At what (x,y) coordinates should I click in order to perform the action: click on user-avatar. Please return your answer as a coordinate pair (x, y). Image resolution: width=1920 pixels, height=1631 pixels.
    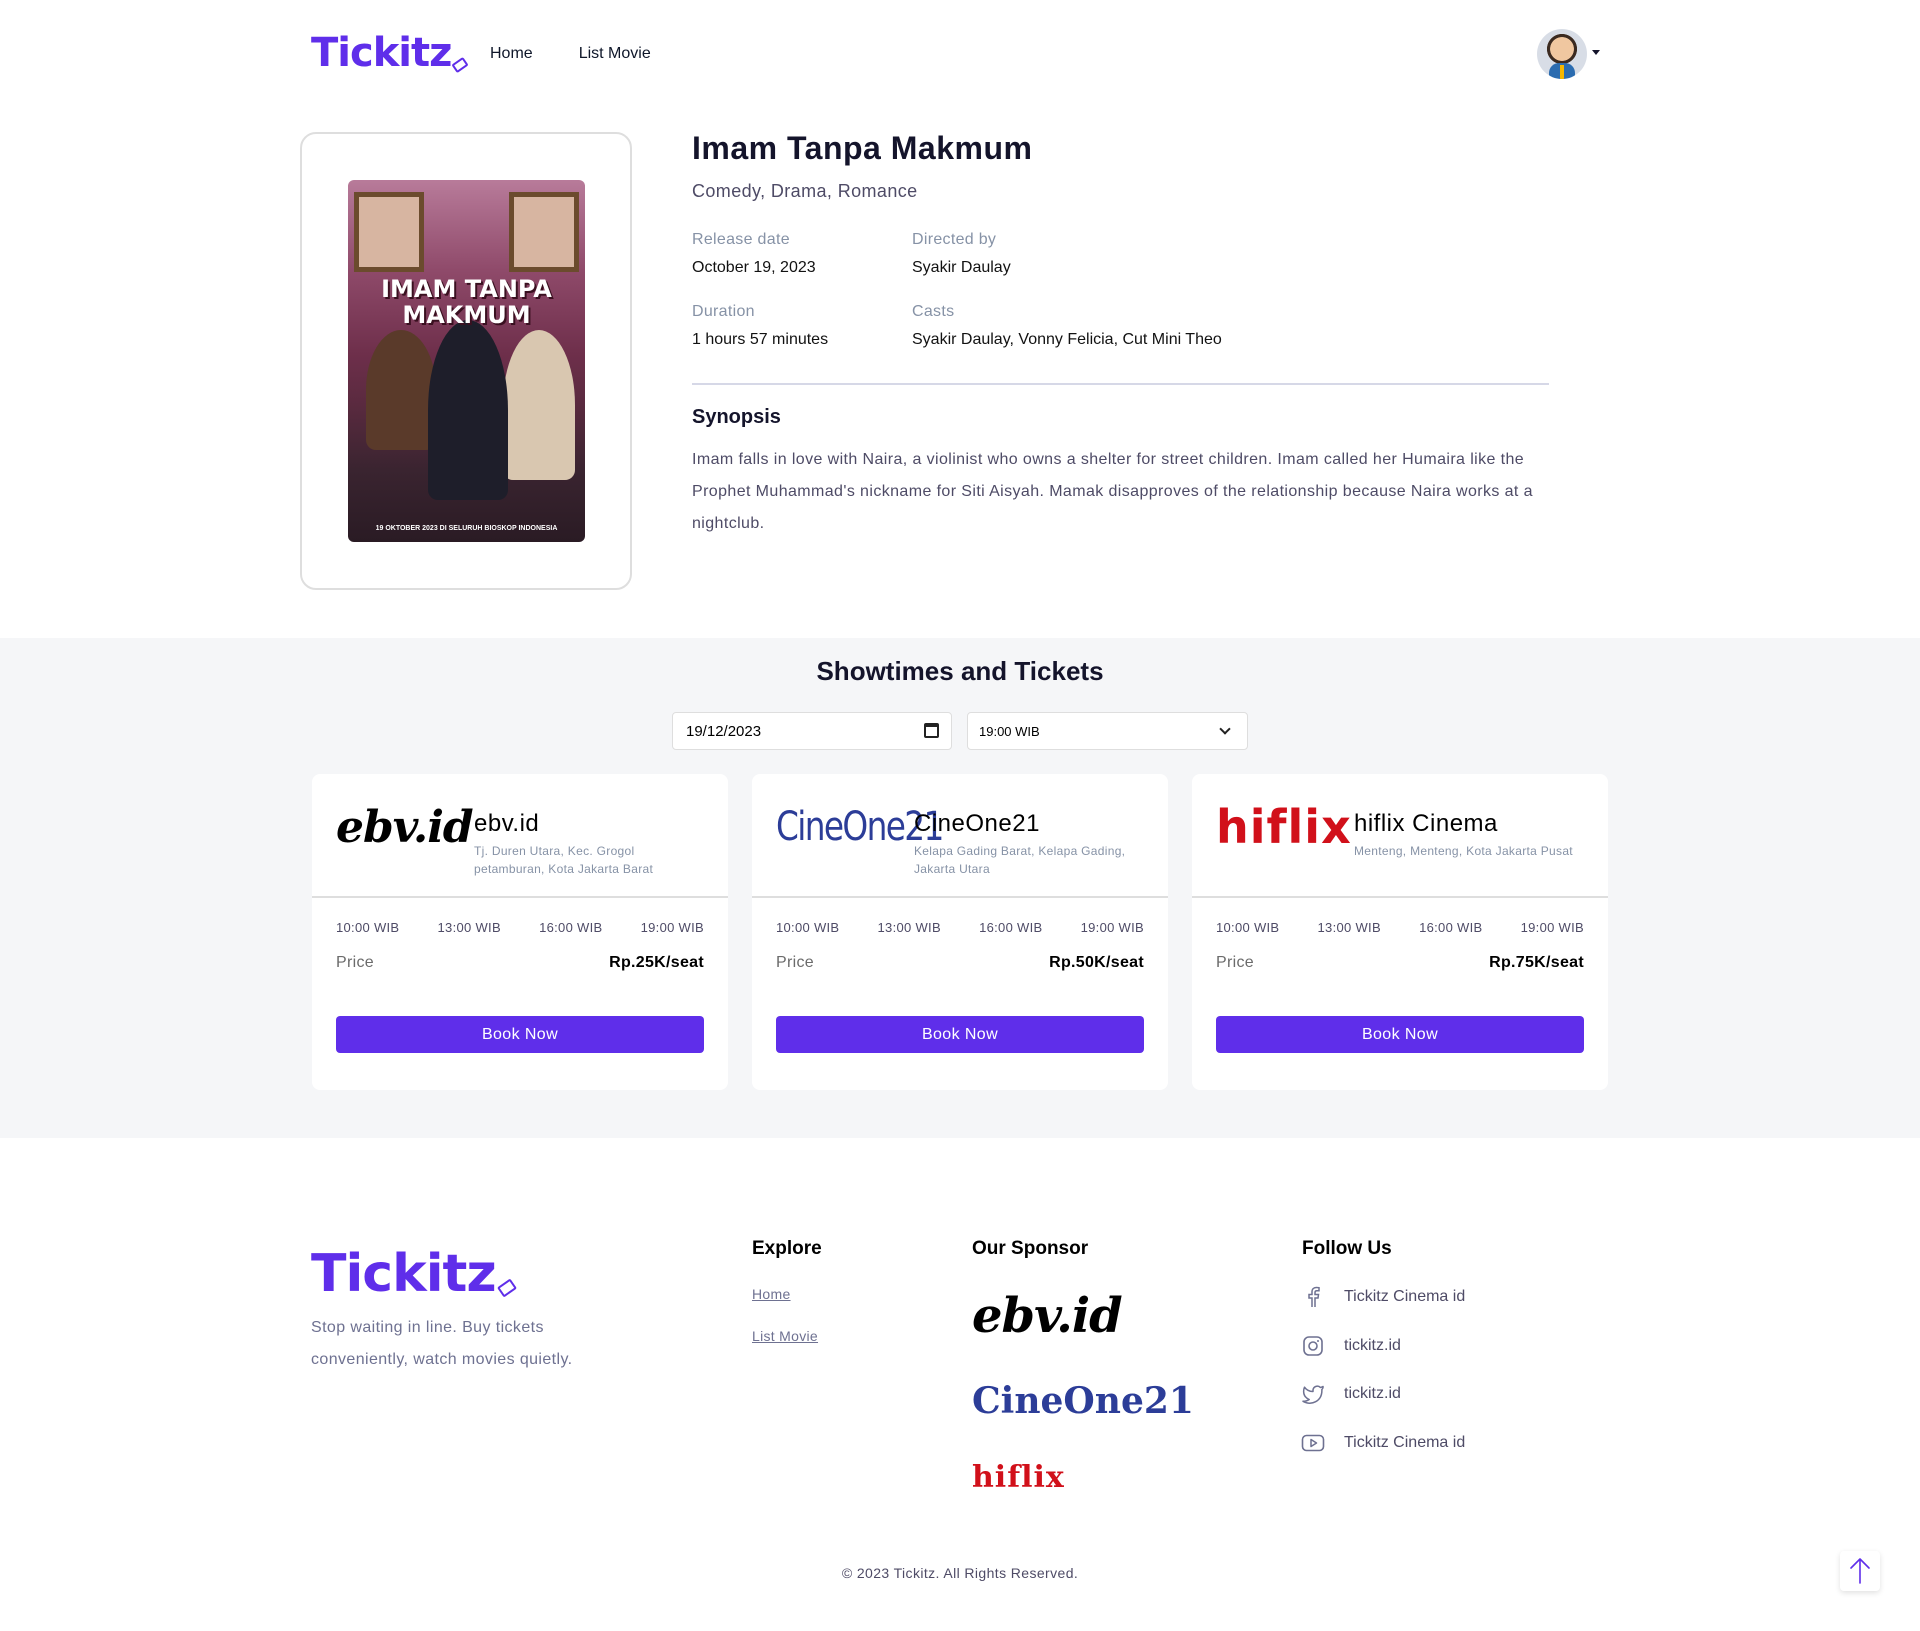
    Looking at the image, I should click on (1562, 54).